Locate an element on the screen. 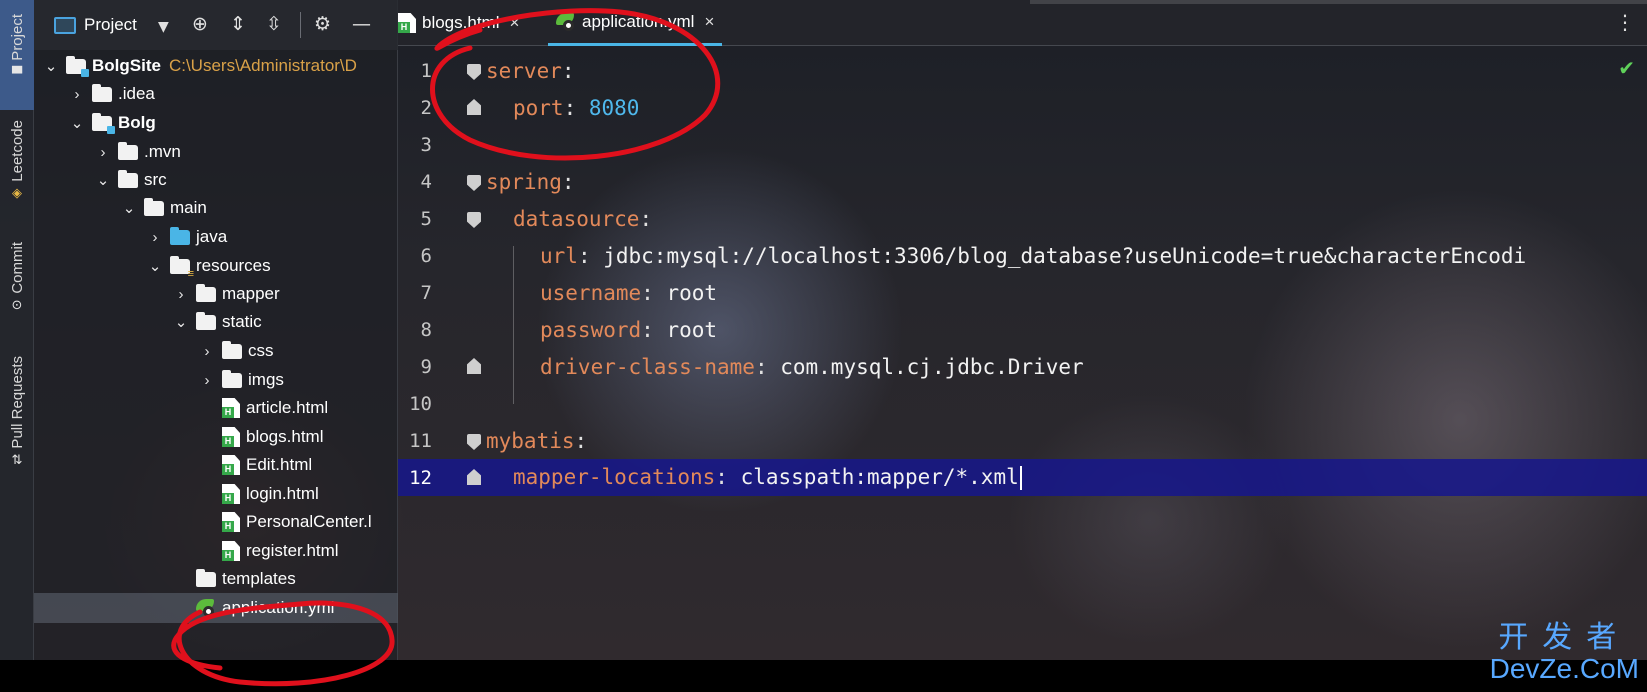  tool-tab-commit-label: Commit is located at coordinates (17, 268).